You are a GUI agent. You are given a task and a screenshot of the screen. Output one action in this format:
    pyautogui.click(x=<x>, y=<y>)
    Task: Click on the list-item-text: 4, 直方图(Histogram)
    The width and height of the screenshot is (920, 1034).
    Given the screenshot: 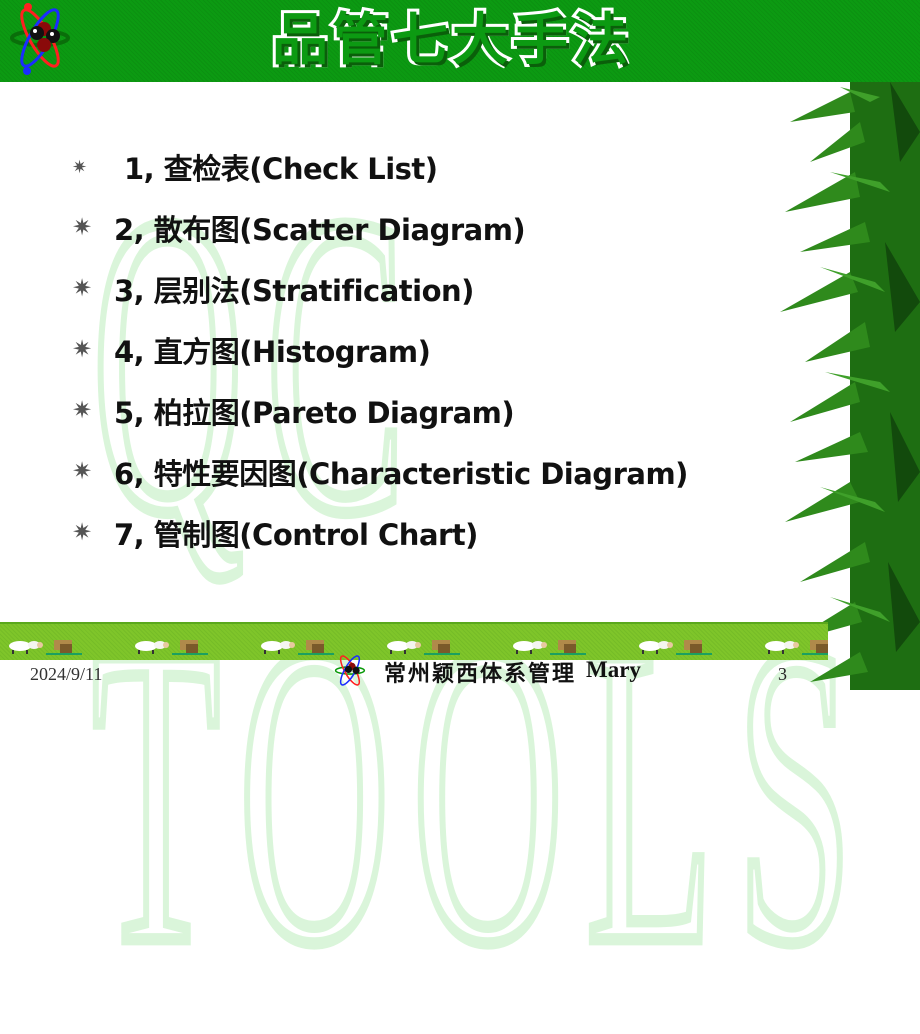 What is the action you would take?
    pyautogui.click(x=272, y=351)
    